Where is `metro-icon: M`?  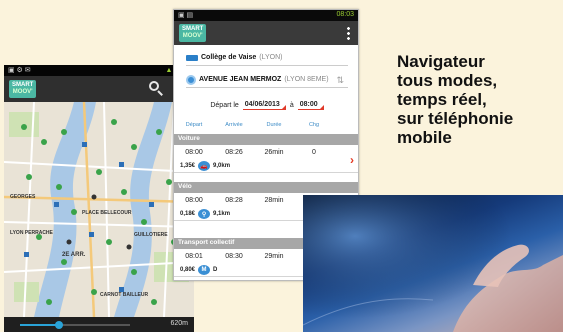 metro-icon: M is located at coordinates (204, 270).